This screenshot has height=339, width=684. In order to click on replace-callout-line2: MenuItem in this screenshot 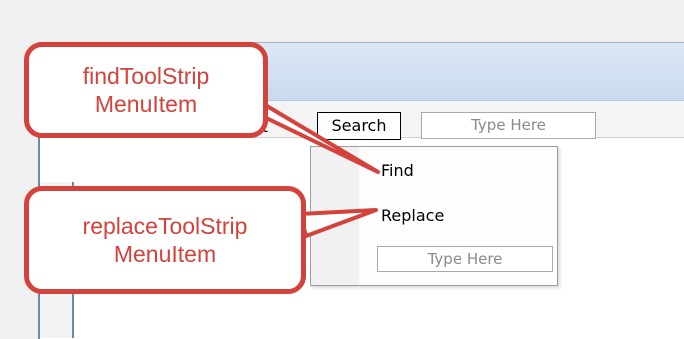, I will do `click(165, 254)`.